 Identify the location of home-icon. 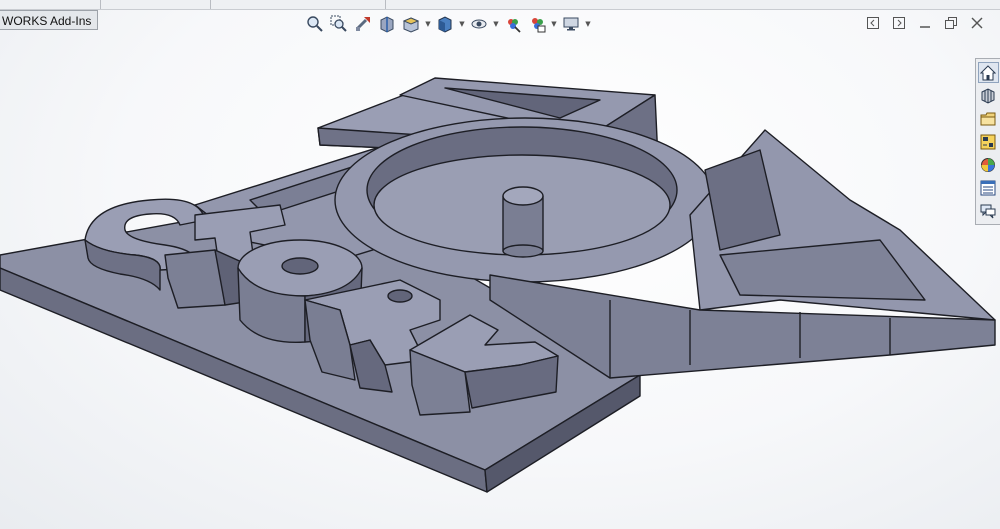
(988, 72).